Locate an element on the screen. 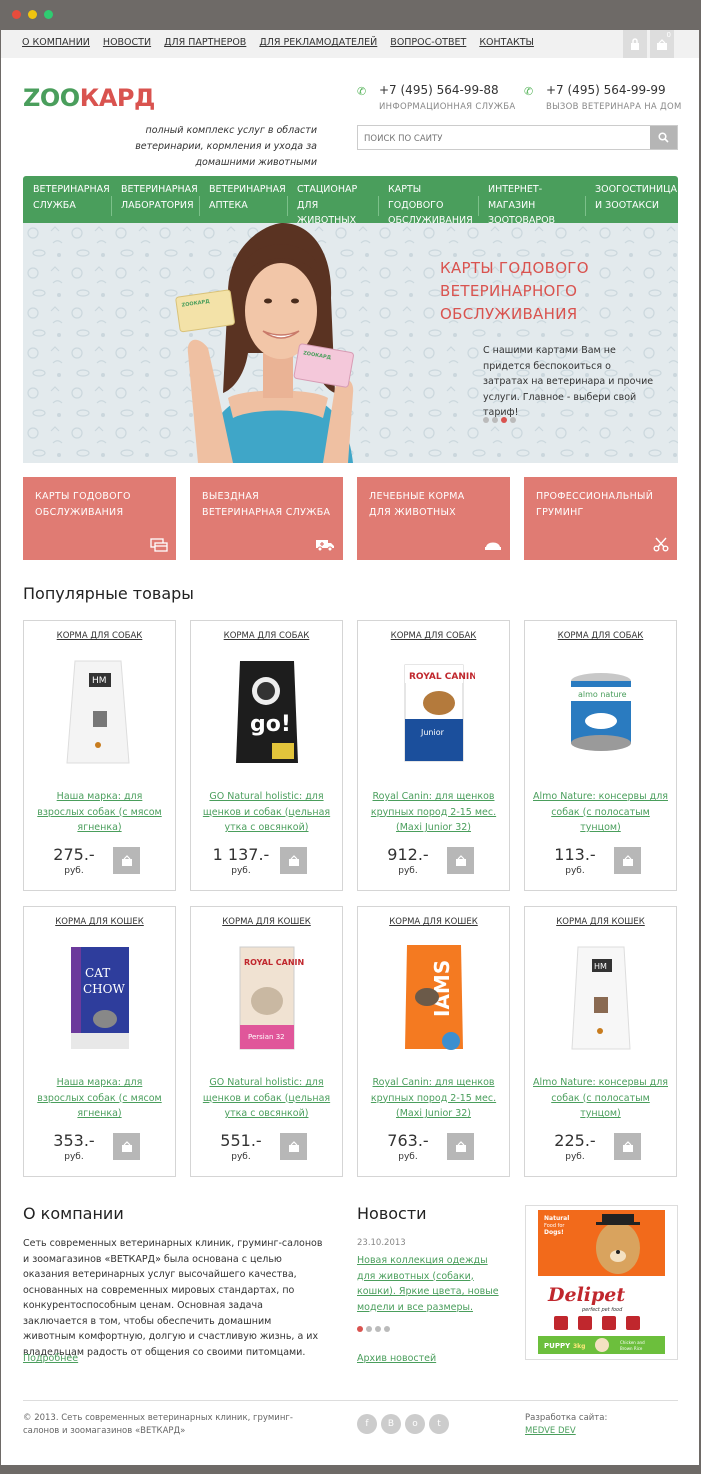  top-nav-faq: ВОПРОС-ОТВЕТ is located at coordinates (428, 42).